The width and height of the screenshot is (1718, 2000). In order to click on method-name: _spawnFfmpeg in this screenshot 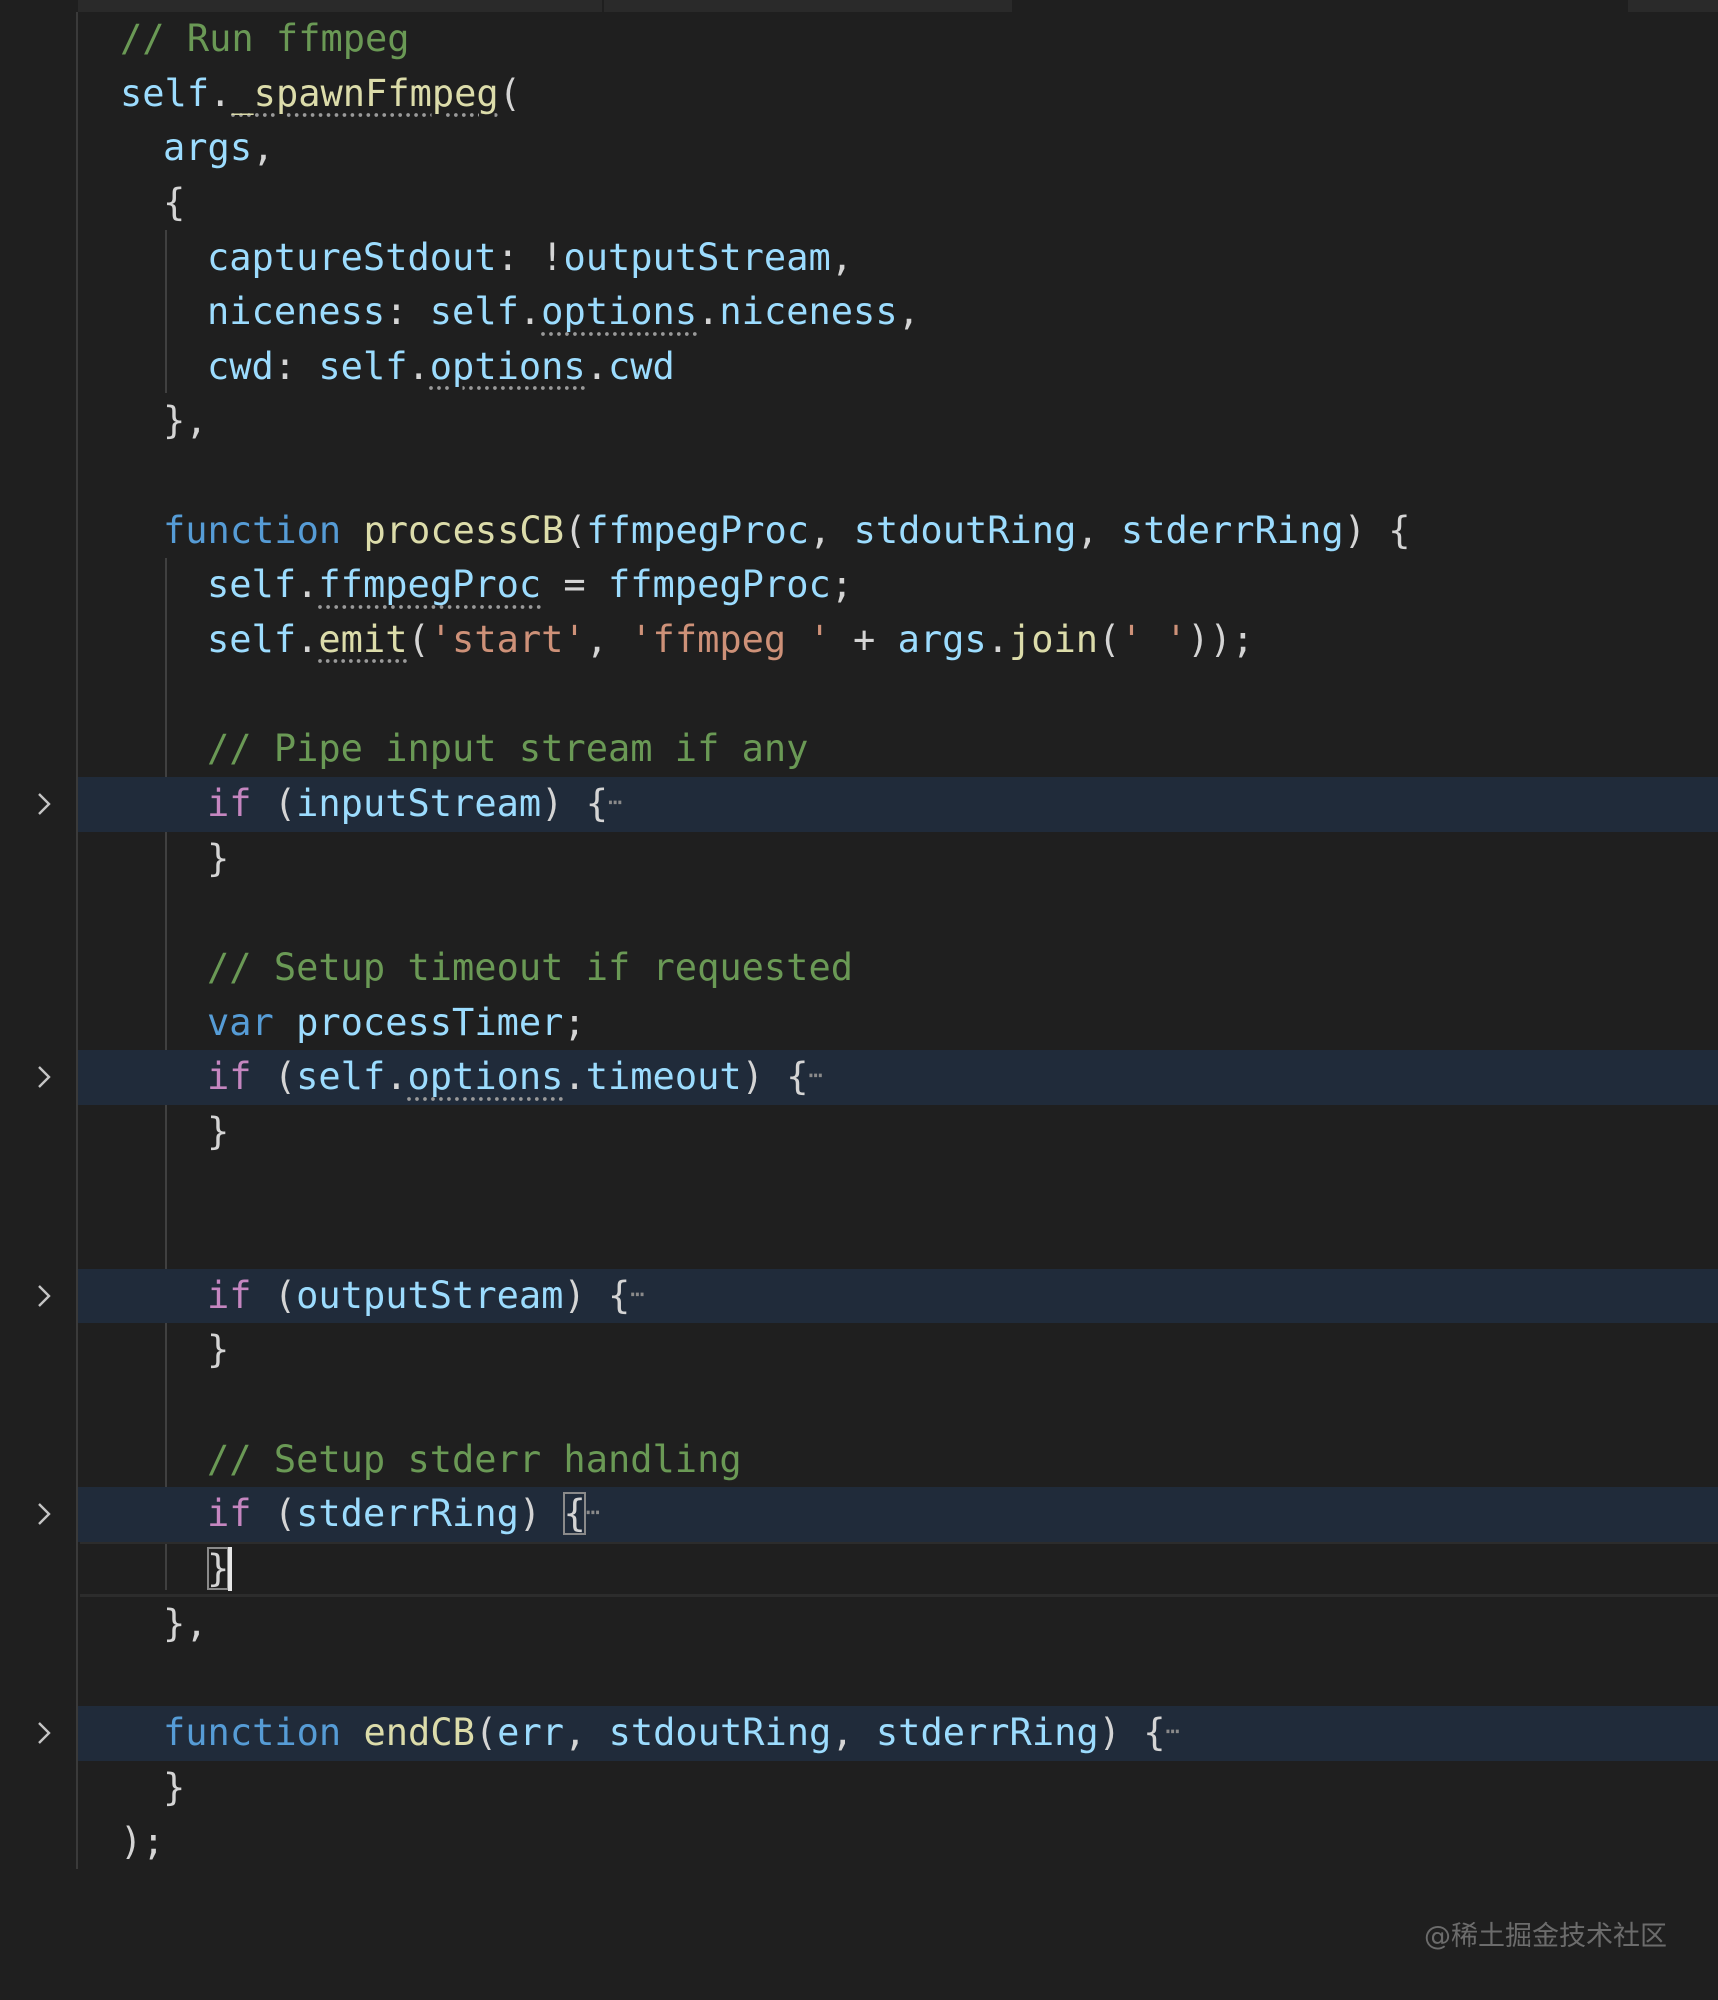, I will do `click(364, 93)`.